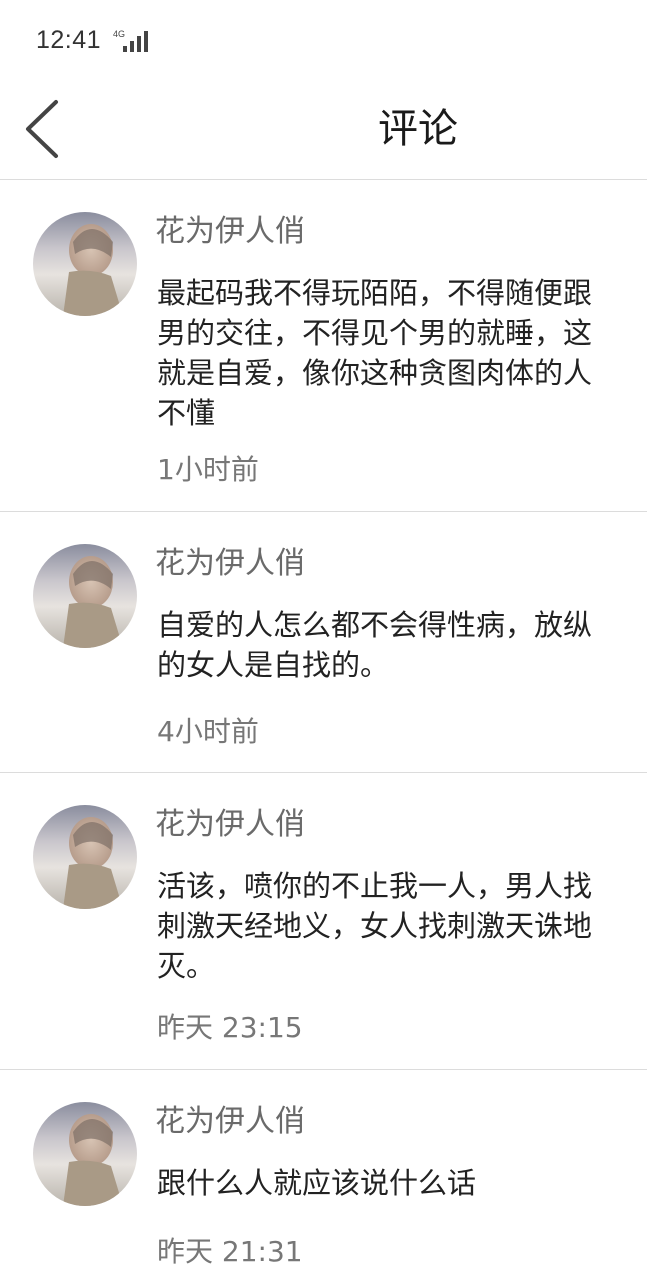  I want to click on signal-bars-icon: 4G, so click(130, 40).